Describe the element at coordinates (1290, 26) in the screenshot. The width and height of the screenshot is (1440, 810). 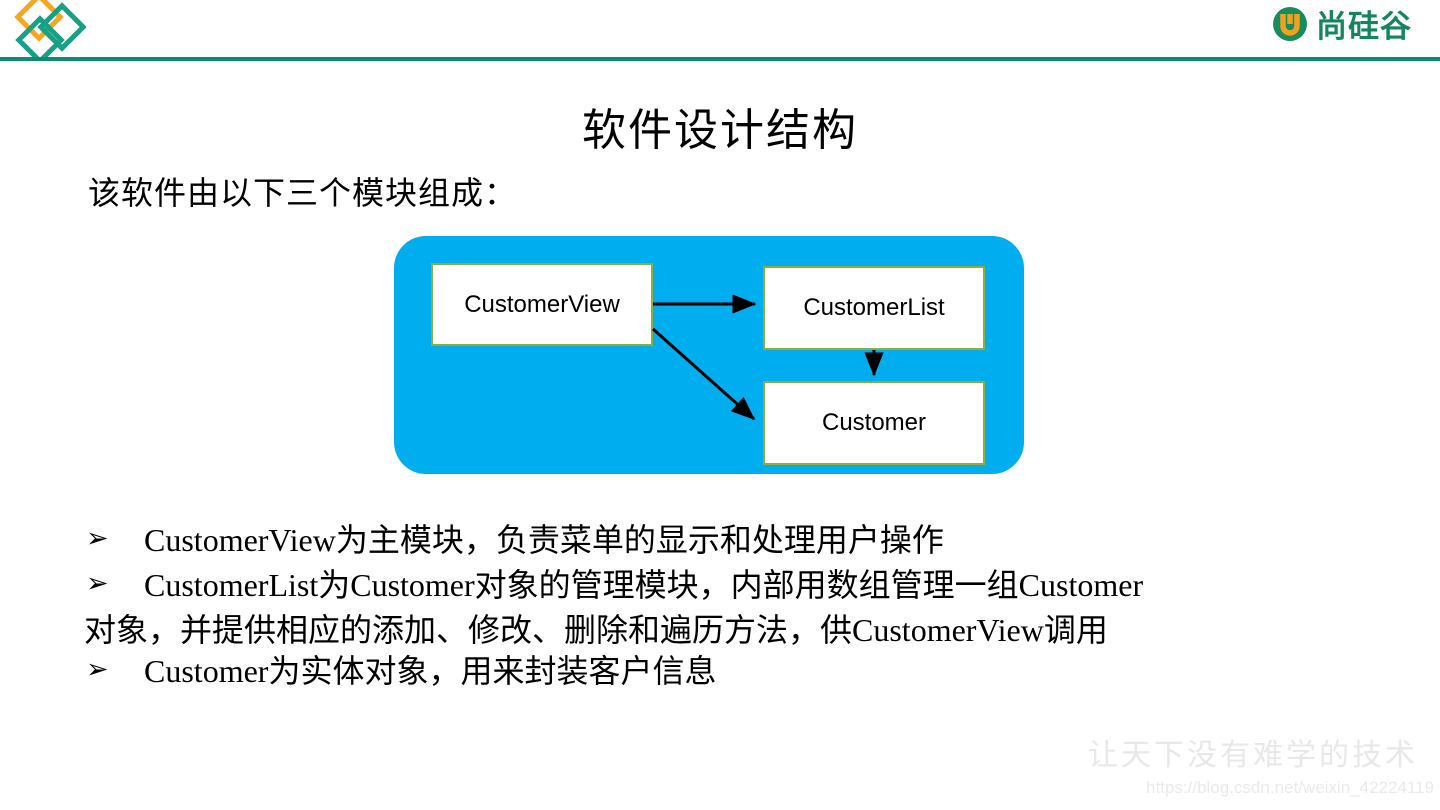
I see `u-circle-icon` at that location.